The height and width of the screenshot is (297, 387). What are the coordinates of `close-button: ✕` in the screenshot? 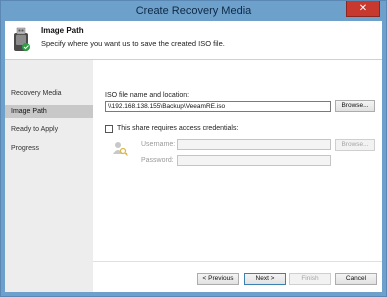 It's located at (363, 9).